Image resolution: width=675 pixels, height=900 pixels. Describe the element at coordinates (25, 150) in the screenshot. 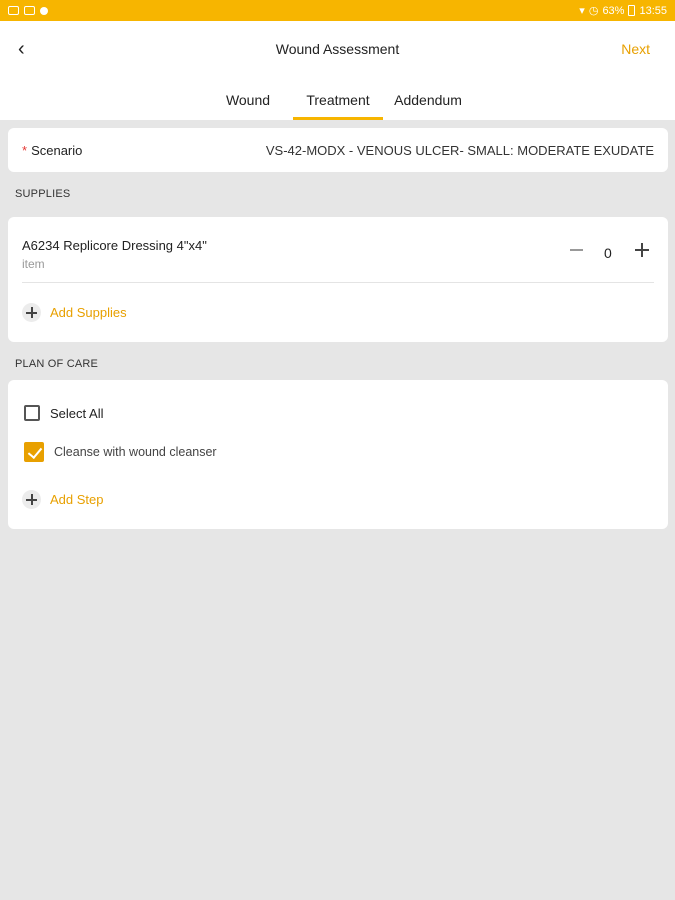

I see `required-marker: *` at that location.